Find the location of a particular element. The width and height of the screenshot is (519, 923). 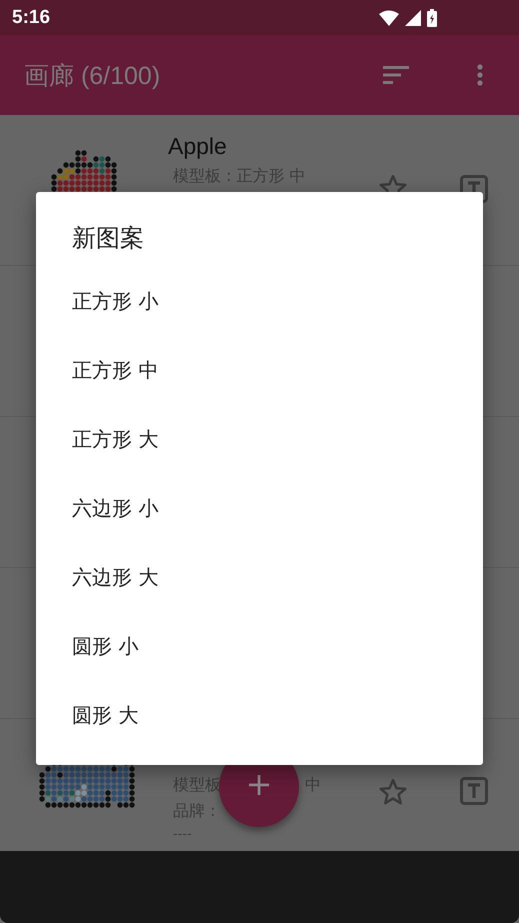

dialog-option: 六边形 小 is located at coordinates (259, 508).